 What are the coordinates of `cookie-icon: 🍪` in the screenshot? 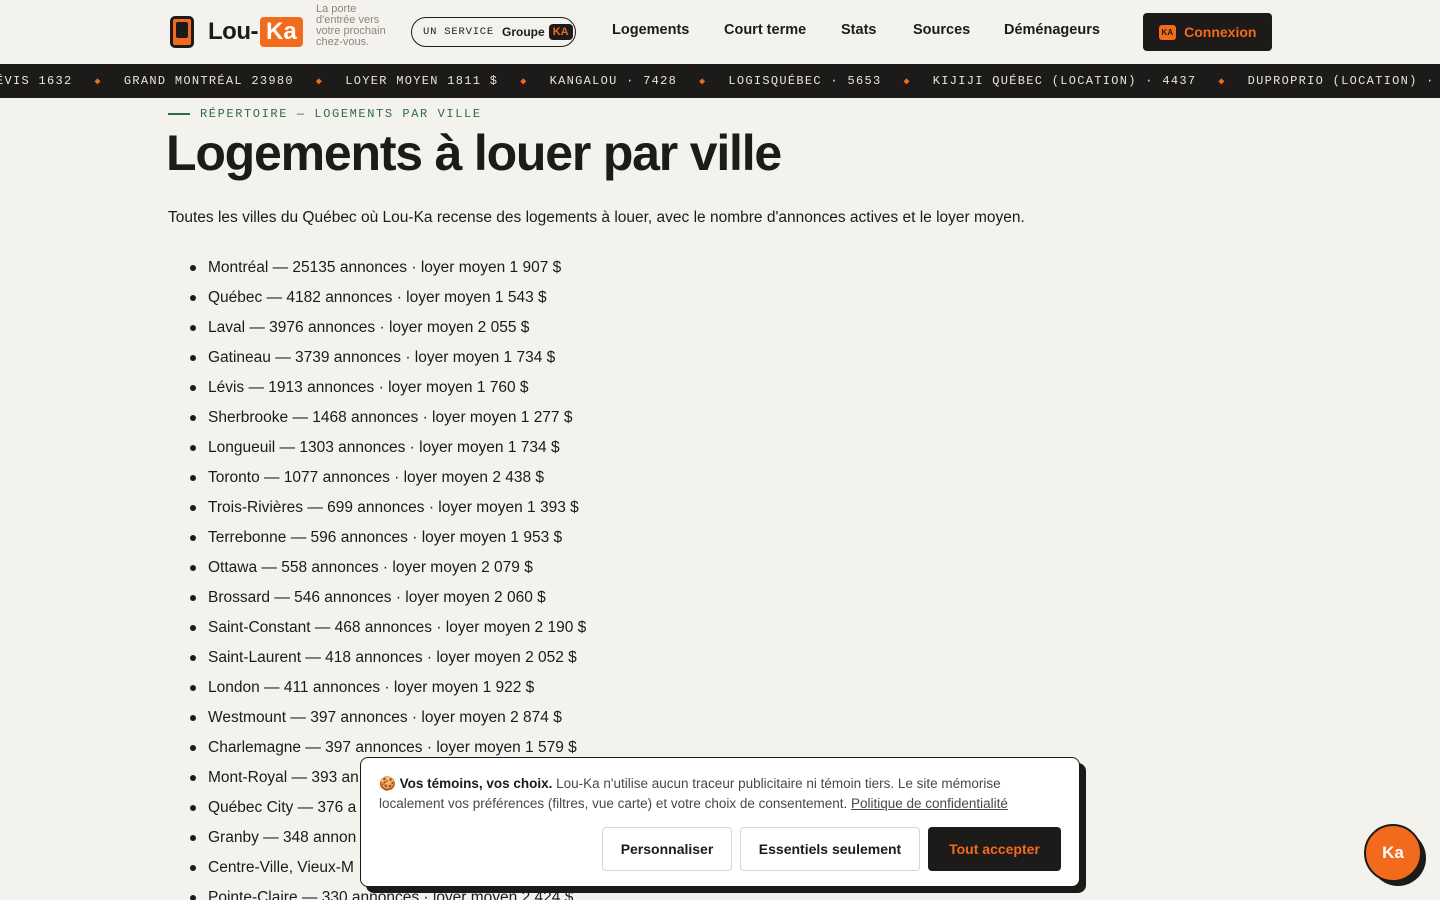 It's located at (387, 783).